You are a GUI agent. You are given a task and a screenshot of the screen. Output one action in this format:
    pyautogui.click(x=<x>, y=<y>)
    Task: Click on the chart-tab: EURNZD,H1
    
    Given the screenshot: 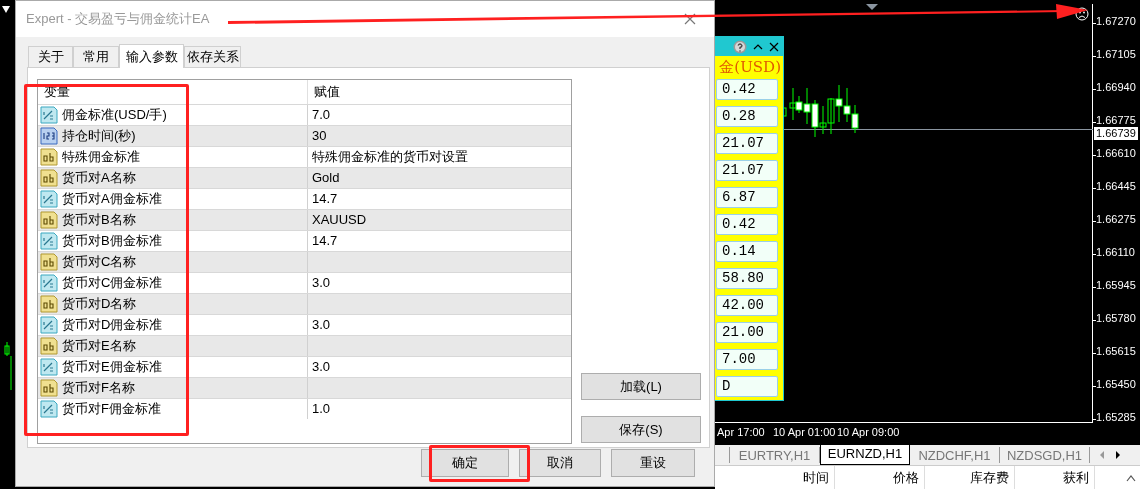 What is the action you would take?
    pyautogui.click(x=865, y=455)
    